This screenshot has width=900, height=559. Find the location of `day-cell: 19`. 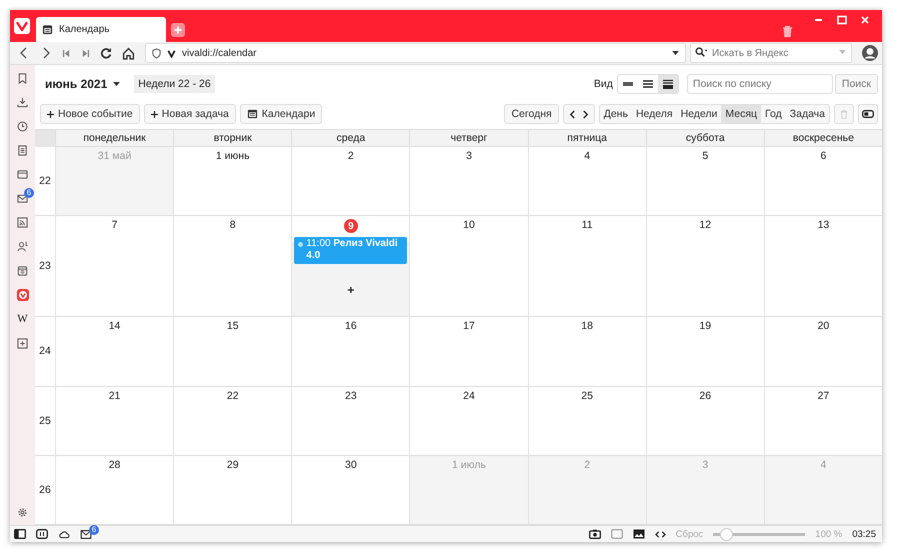

day-cell: 19 is located at coordinates (705, 352).